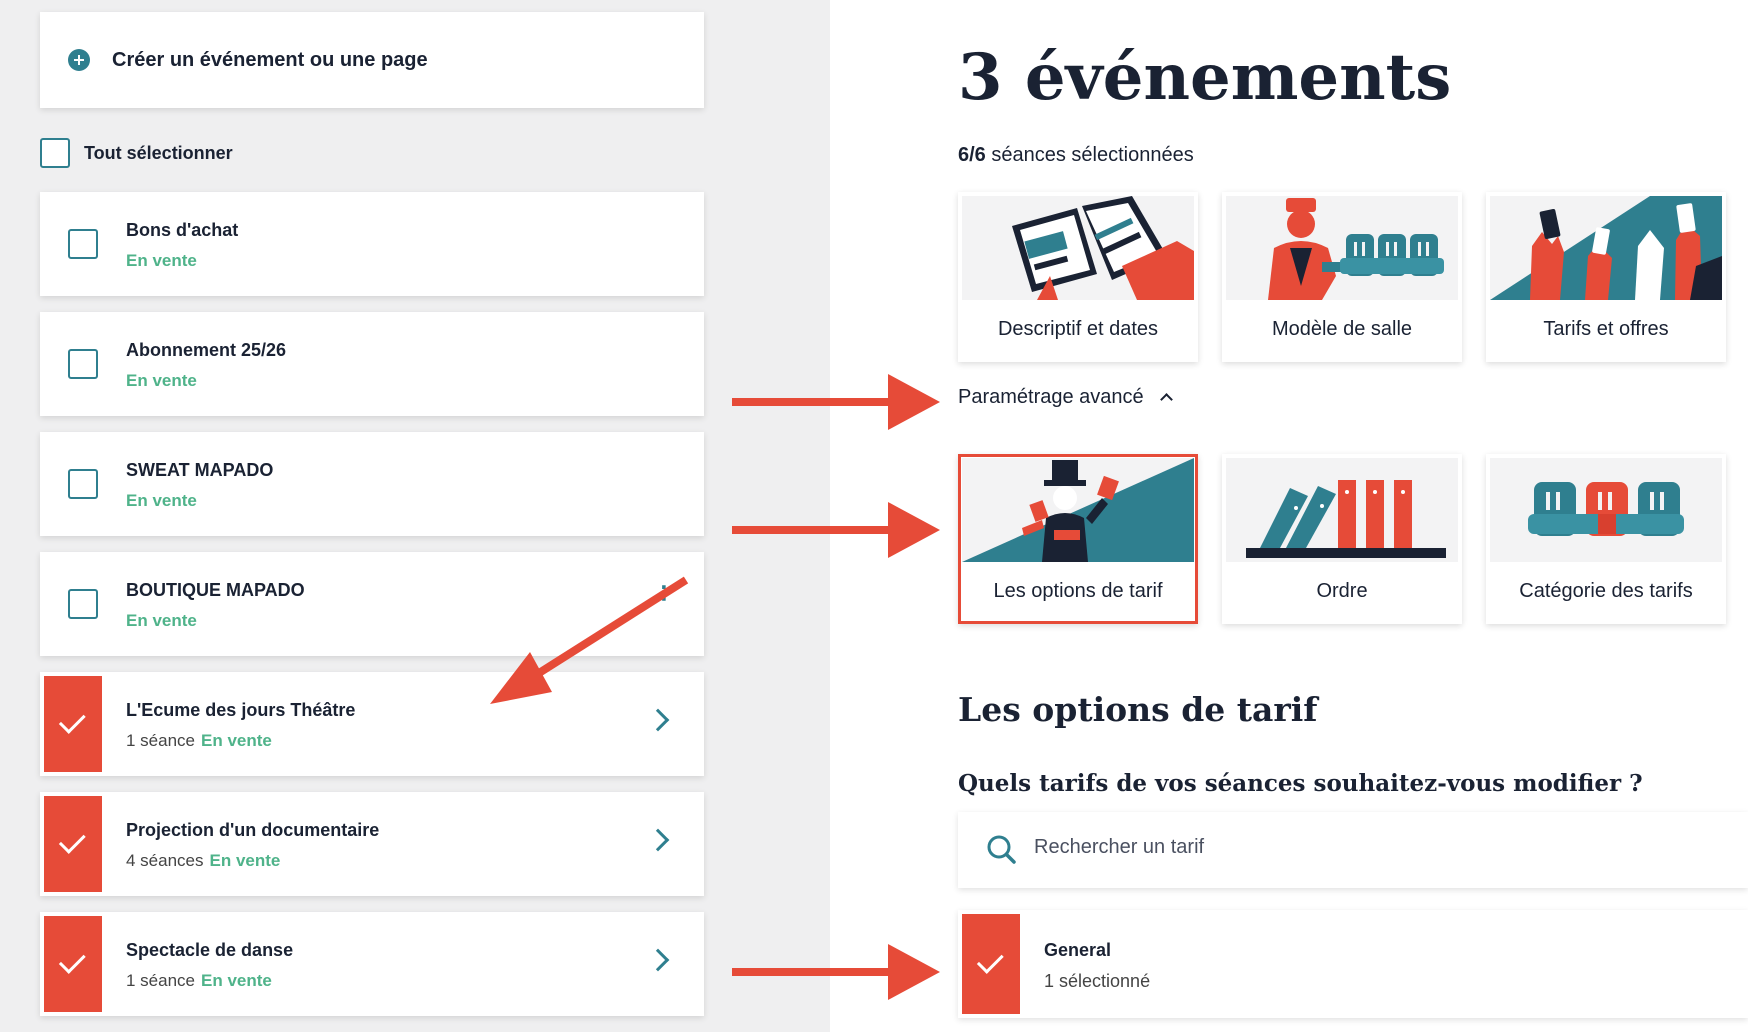 This screenshot has width=1748, height=1032. I want to click on event-text: SWEAT MAPADO En vente, so click(199, 485).